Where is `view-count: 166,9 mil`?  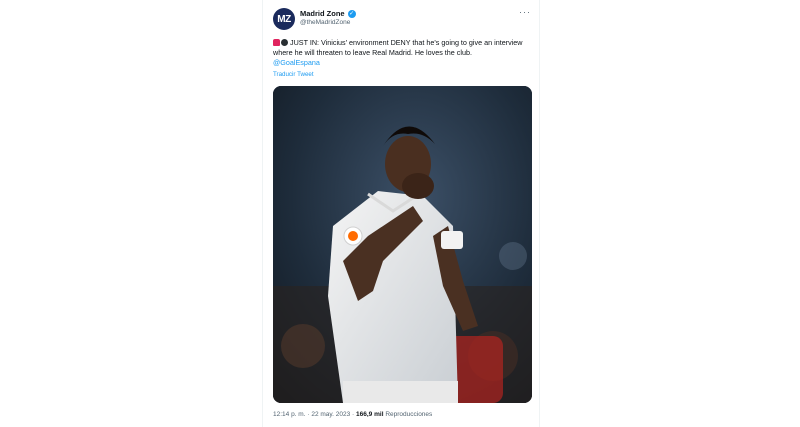 view-count: 166,9 mil is located at coordinates (370, 414).